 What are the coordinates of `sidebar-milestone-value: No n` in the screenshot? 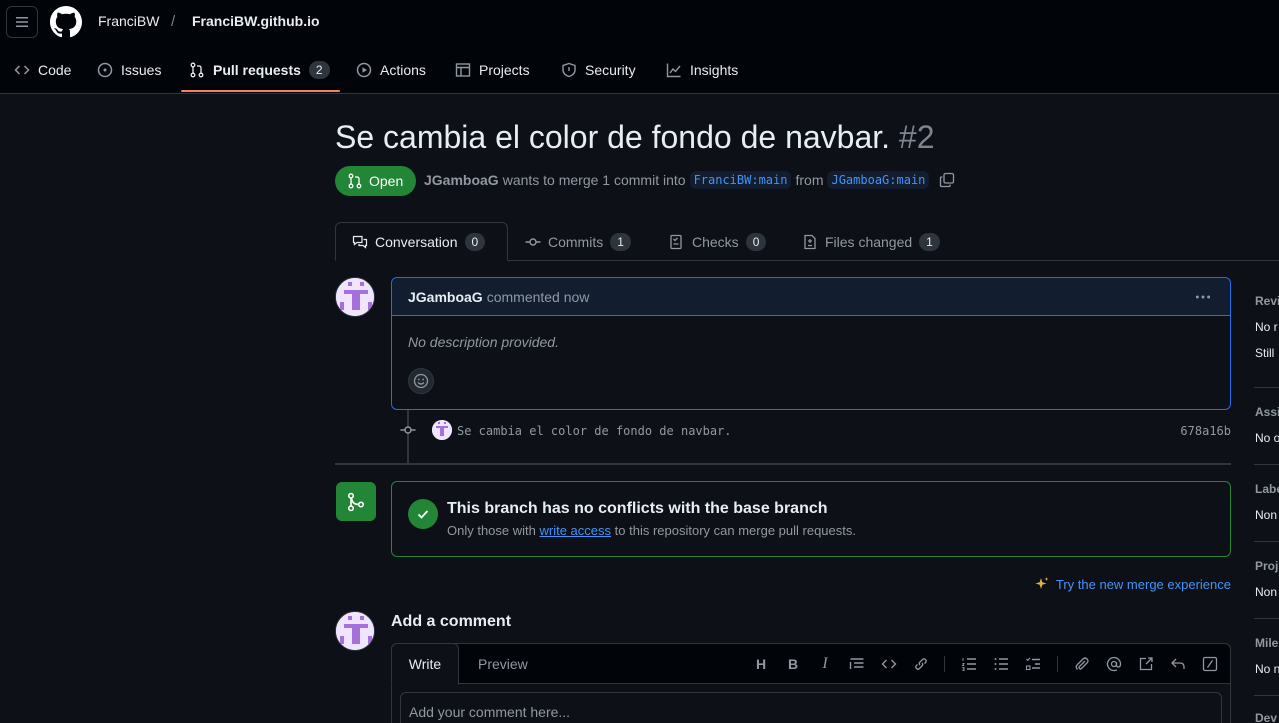 It's located at (1267, 669).